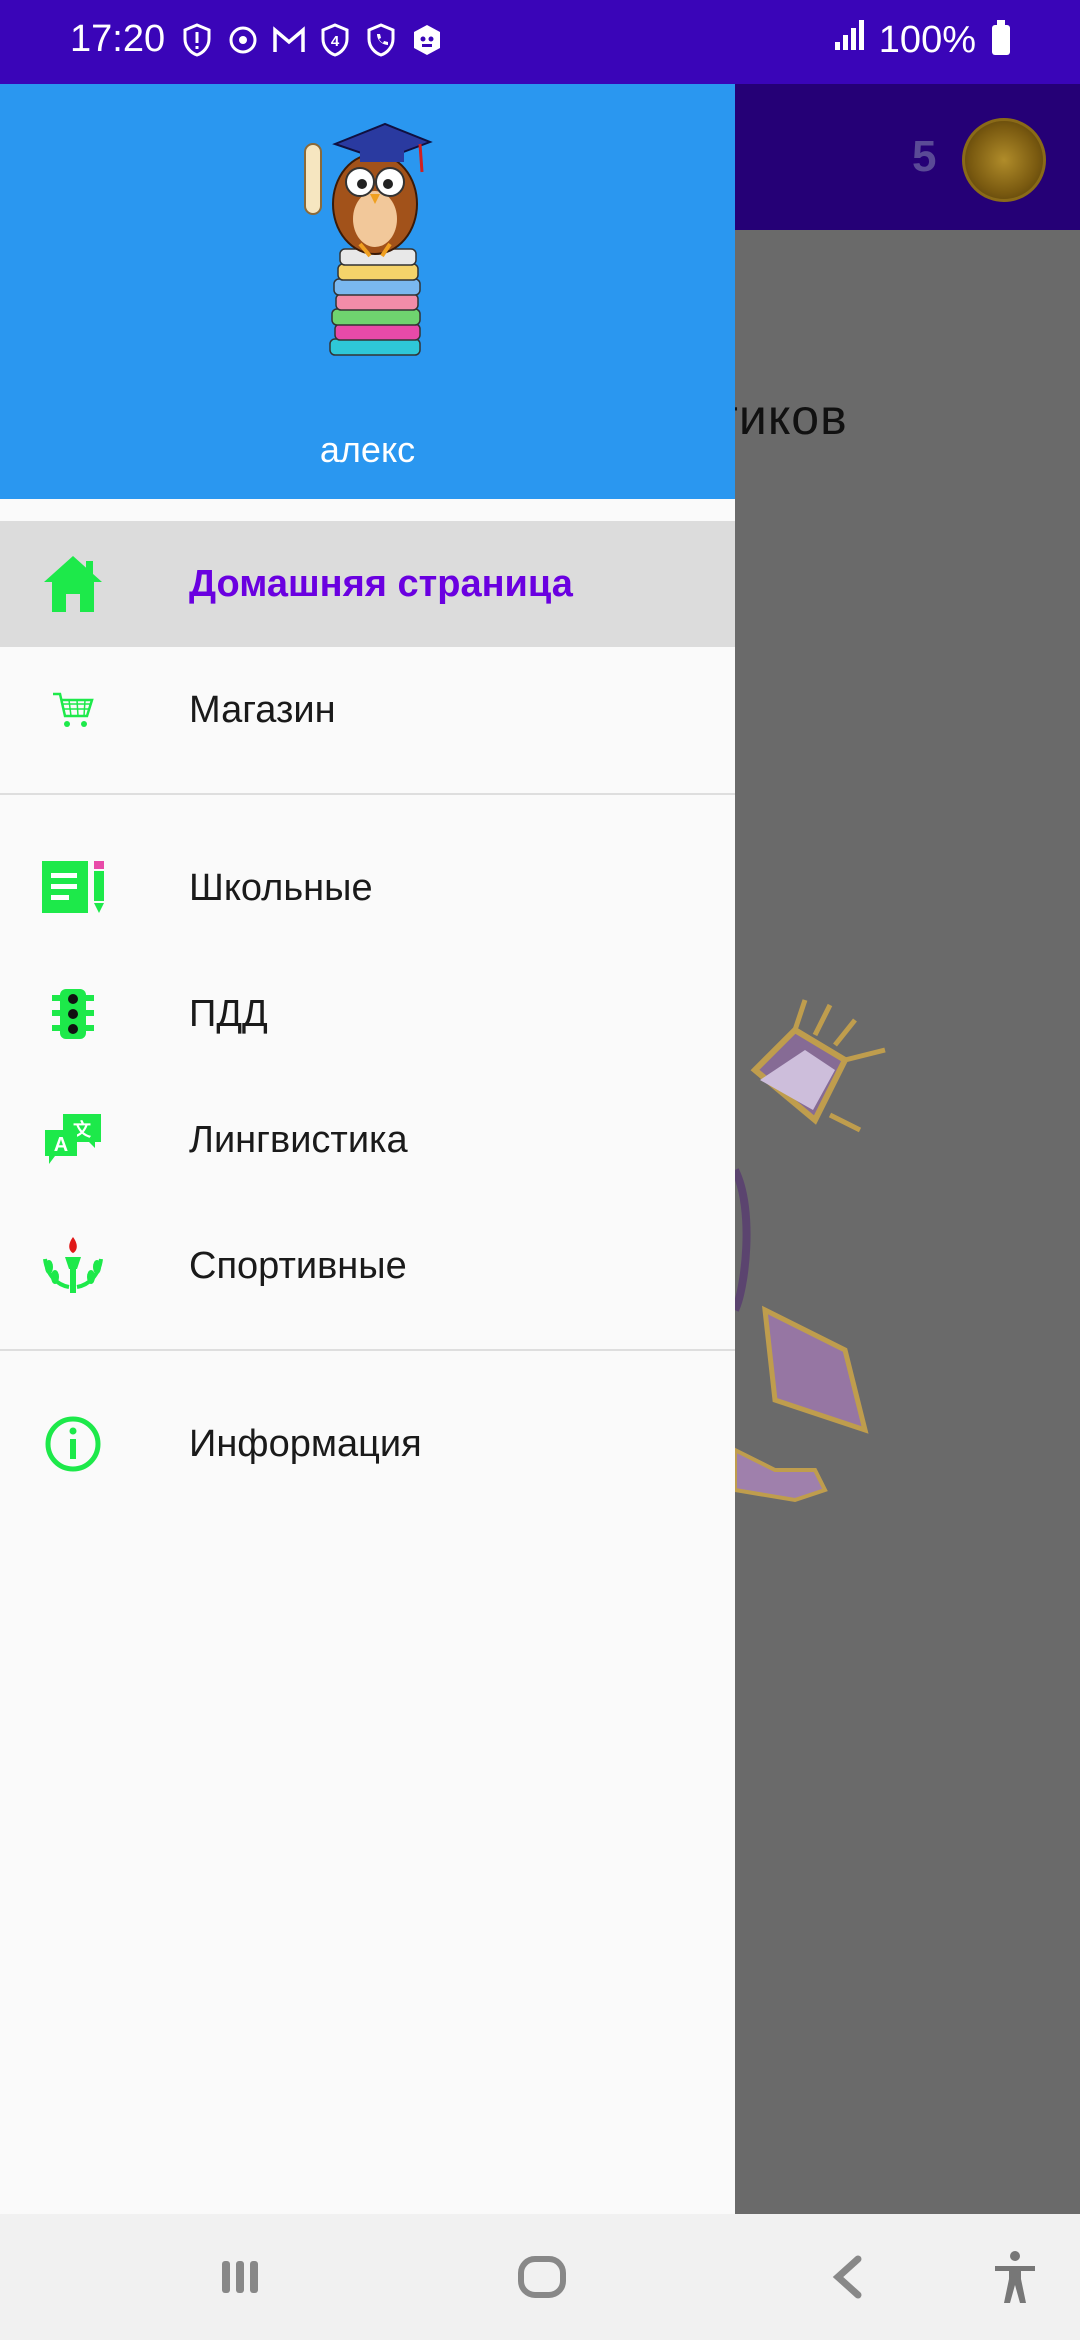 This screenshot has height=2340, width=1080. I want to click on cart-icon, so click(73, 710).